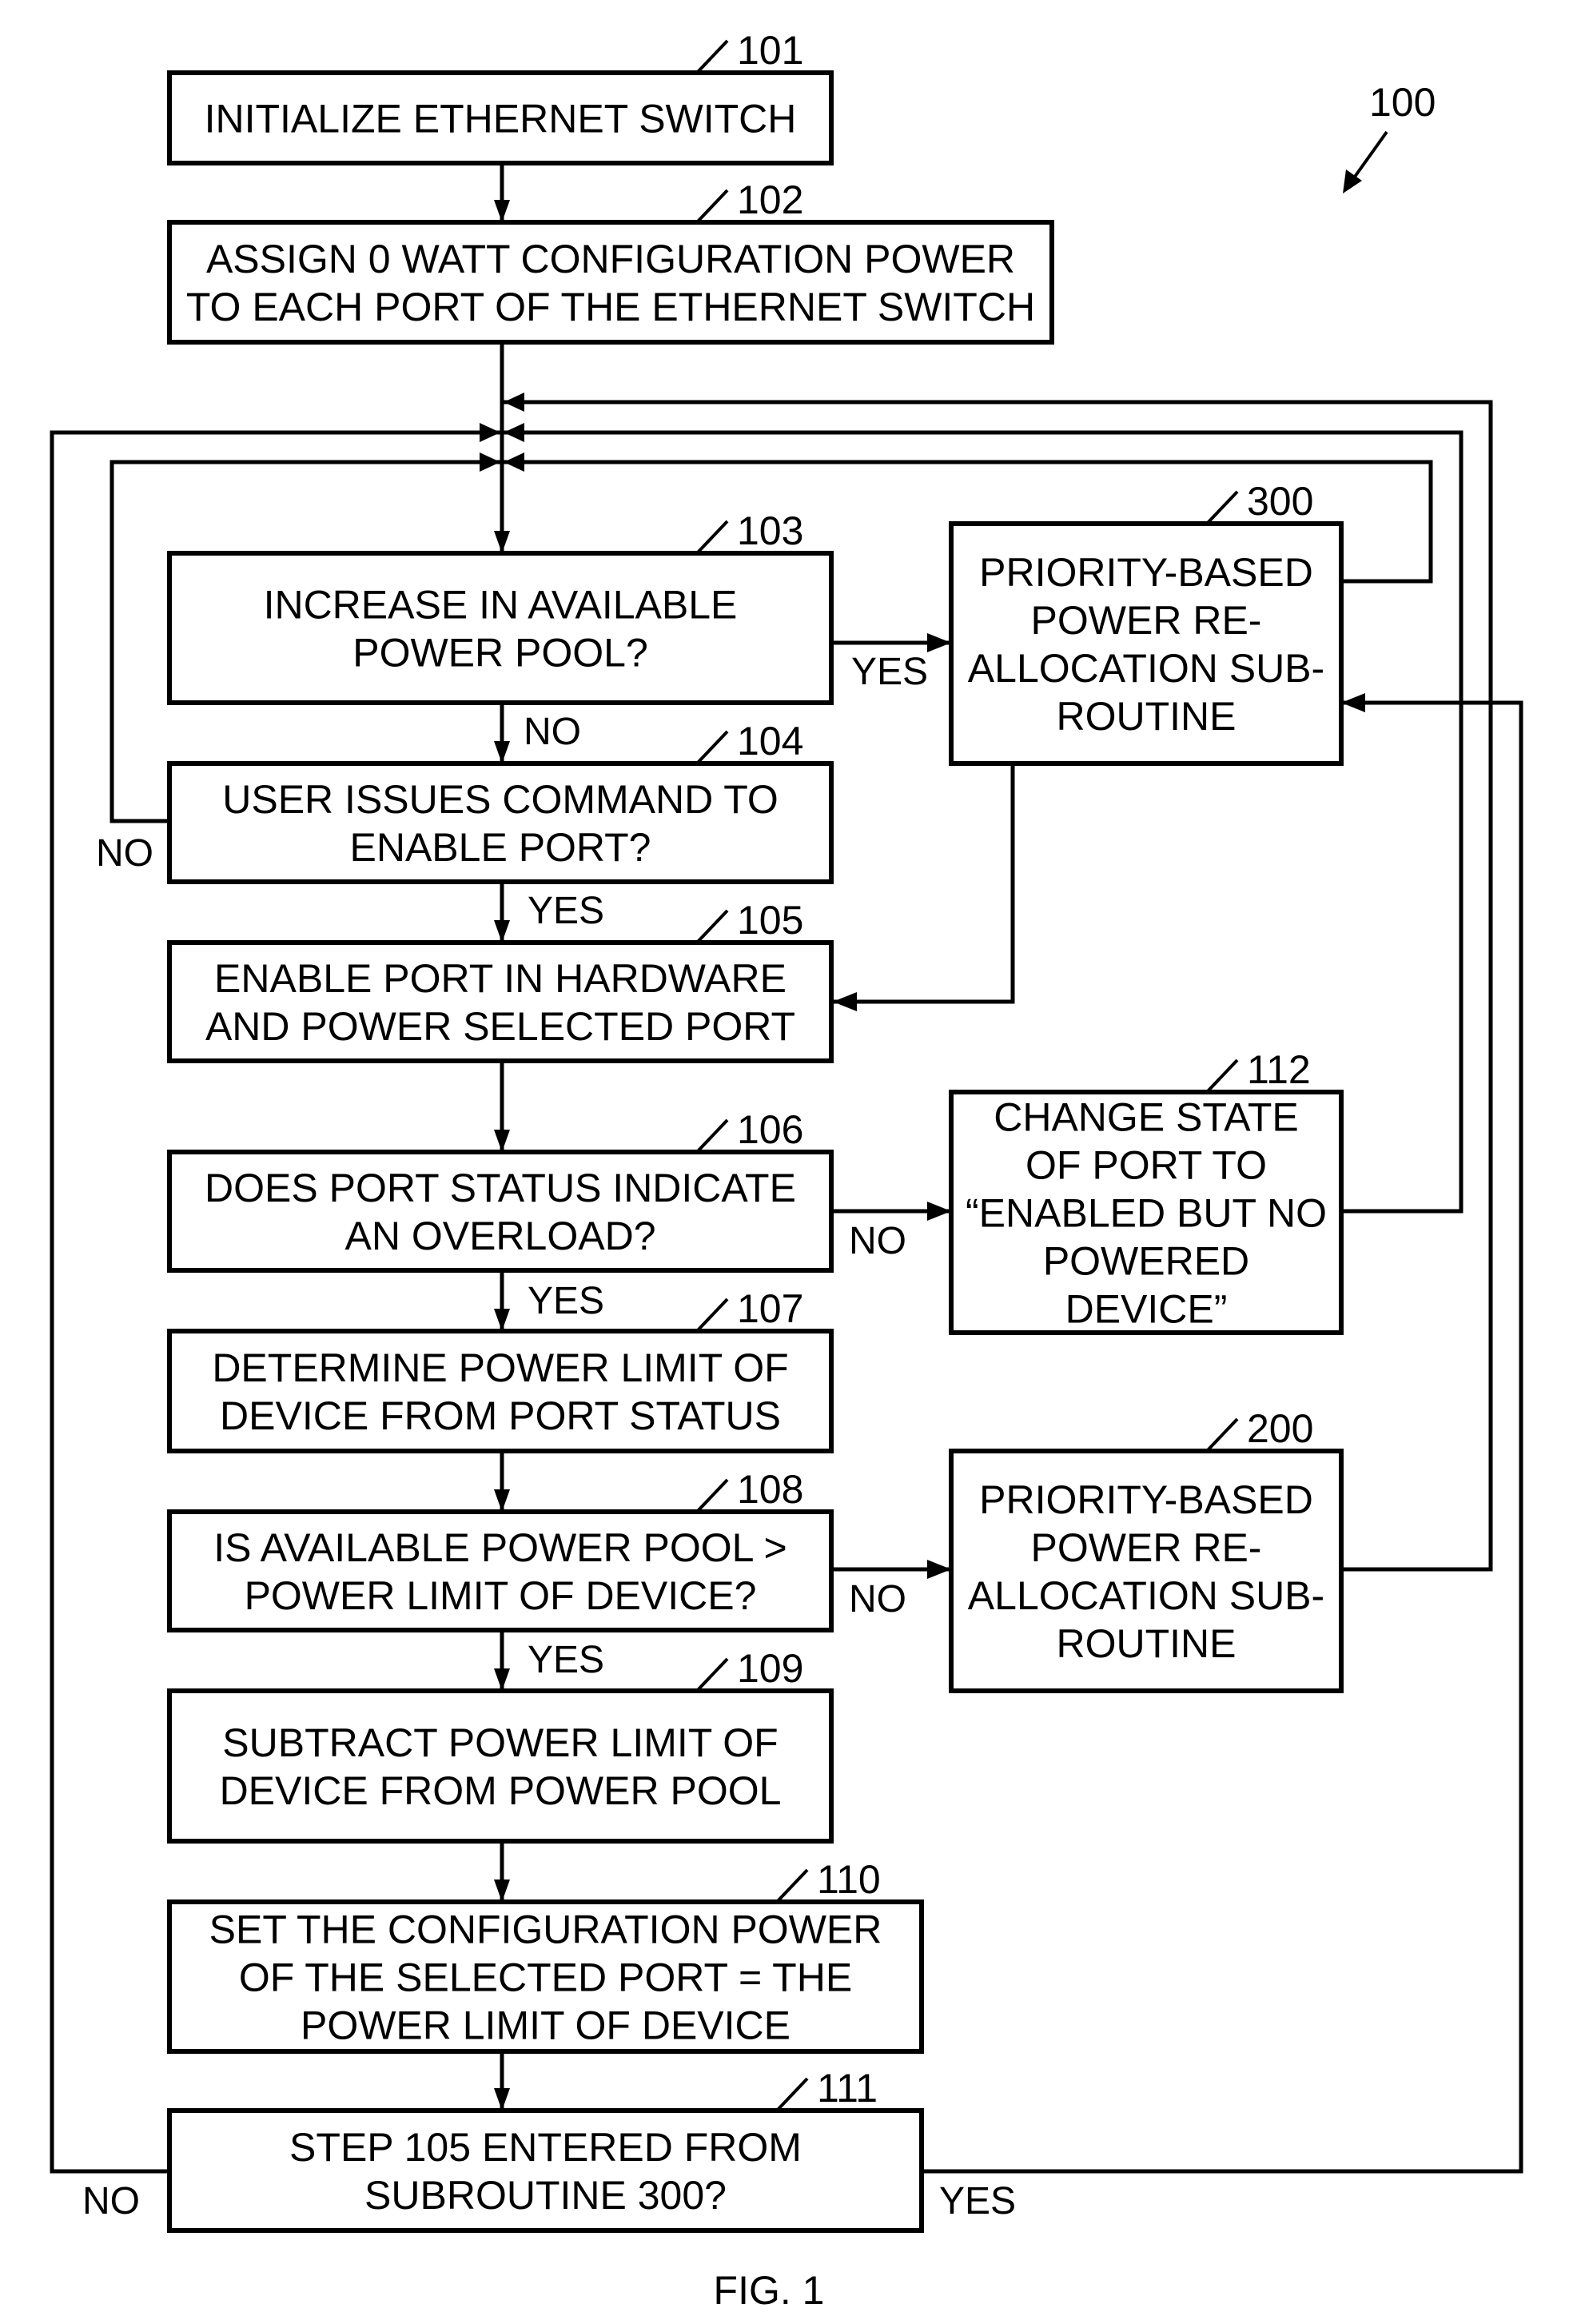  I want to click on step-200-text-line: ALLOCATION SUB-, so click(1146, 1596).